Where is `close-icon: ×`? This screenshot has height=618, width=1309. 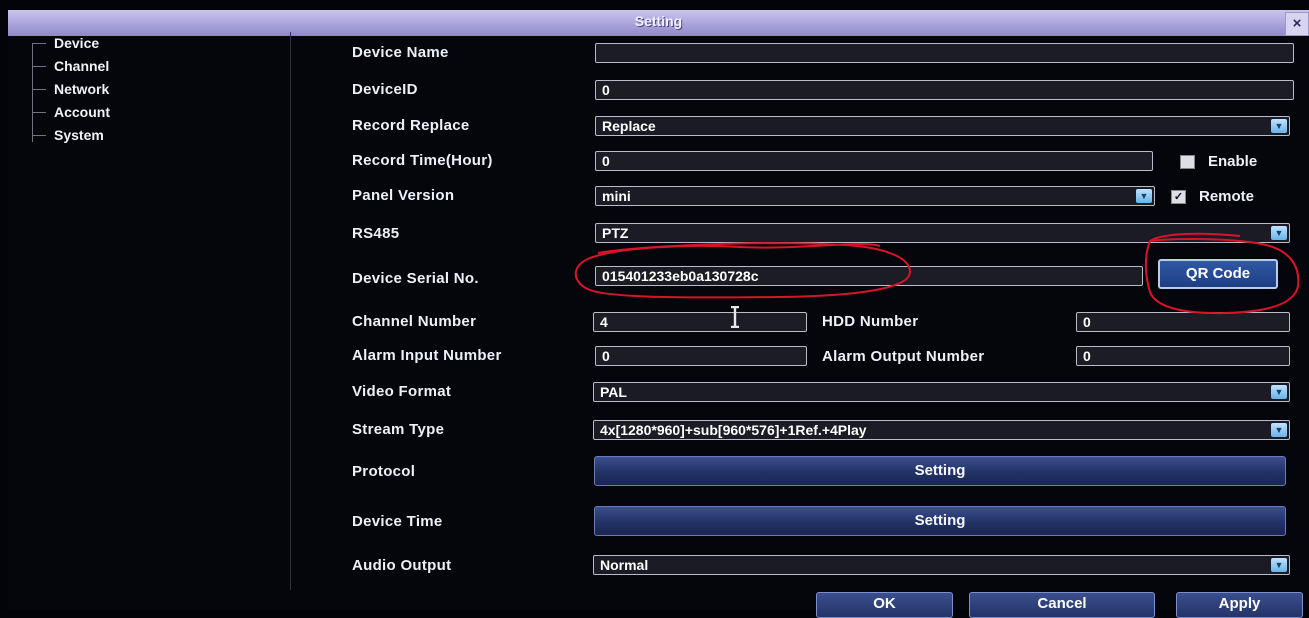 close-icon: × is located at coordinates (1297, 24).